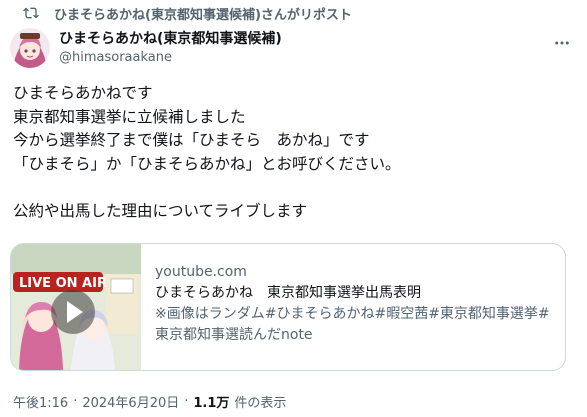 This screenshot has height=417, width=587. Describe the element at coordinates (31, 13) in the screenshot. I see `repost-icon` at that location.